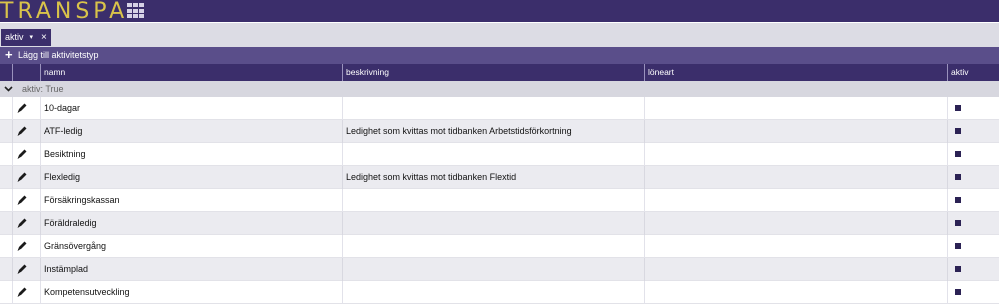 The height and width of the screenshot is (304, 999). I want to click on grid-icon, so click(136, 11).